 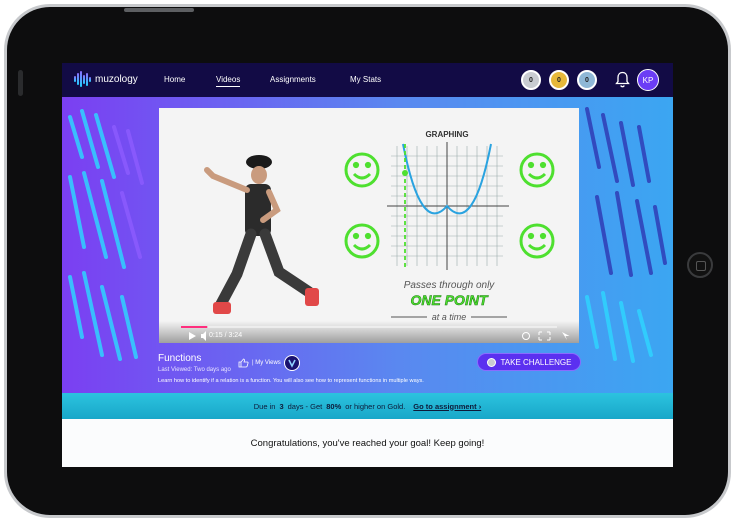 What do you see at coordinates (226, 335) in the screenshot?
I see `video-time: 0:15 / 3:24` at bounding box center [226, 335].